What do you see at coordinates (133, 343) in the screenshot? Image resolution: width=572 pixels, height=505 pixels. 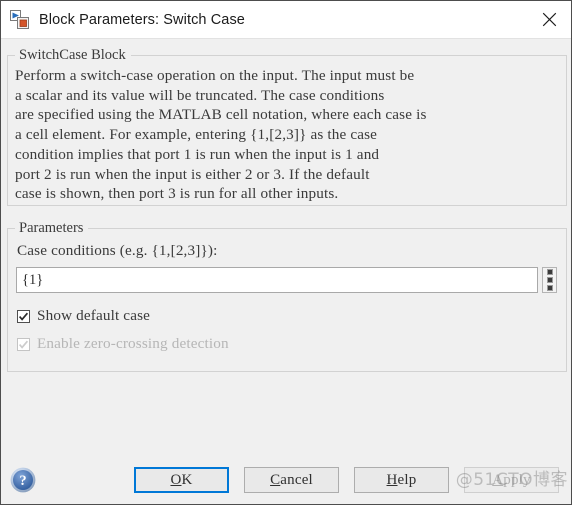 I see `checkbox-enable-zero-crossing-label: Enable zero-crossing detection` at bounding box center [133, 343].